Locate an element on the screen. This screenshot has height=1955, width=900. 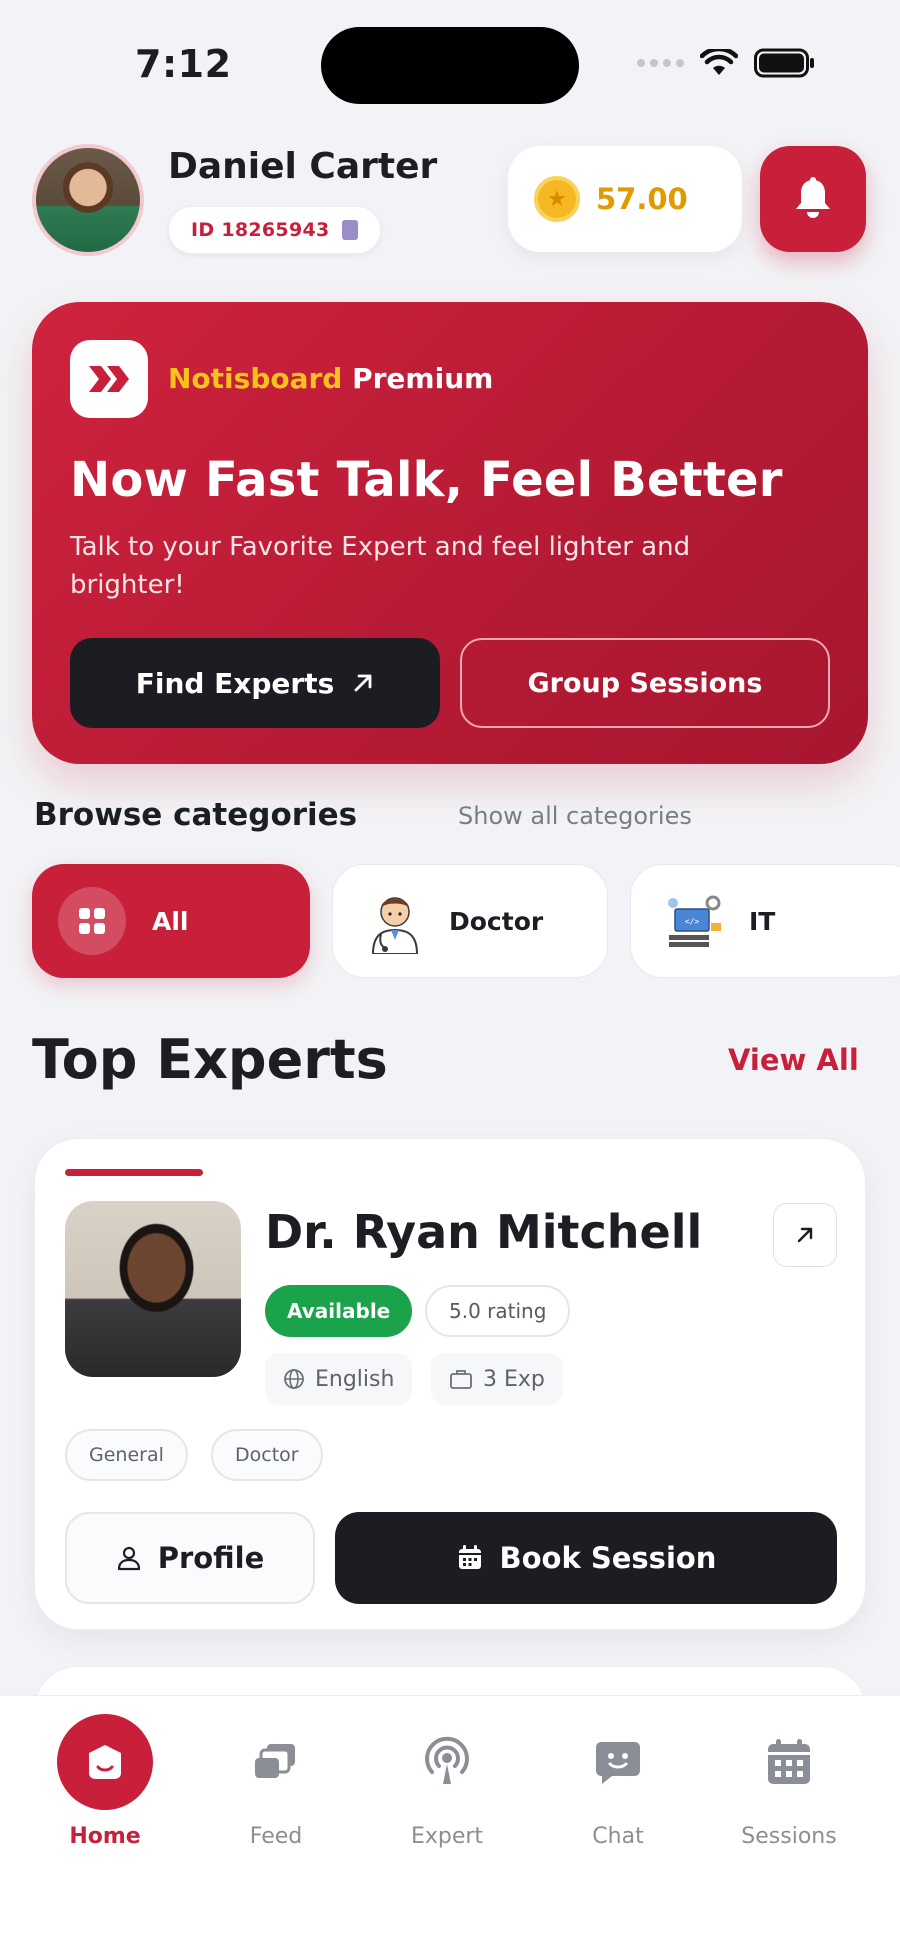
coin-value: 57.00 is located at coordinates (642, 199).